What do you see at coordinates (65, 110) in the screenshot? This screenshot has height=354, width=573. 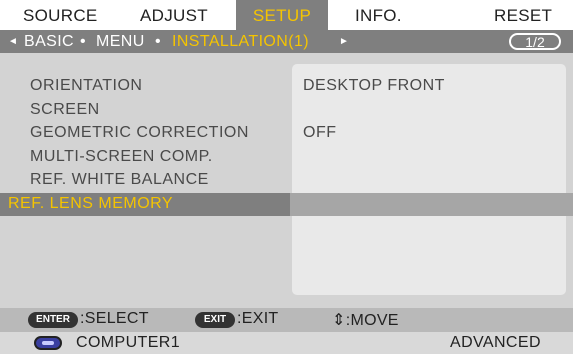 I see `menu-item-screen: SCREEN` at bounding box center [65, 110].